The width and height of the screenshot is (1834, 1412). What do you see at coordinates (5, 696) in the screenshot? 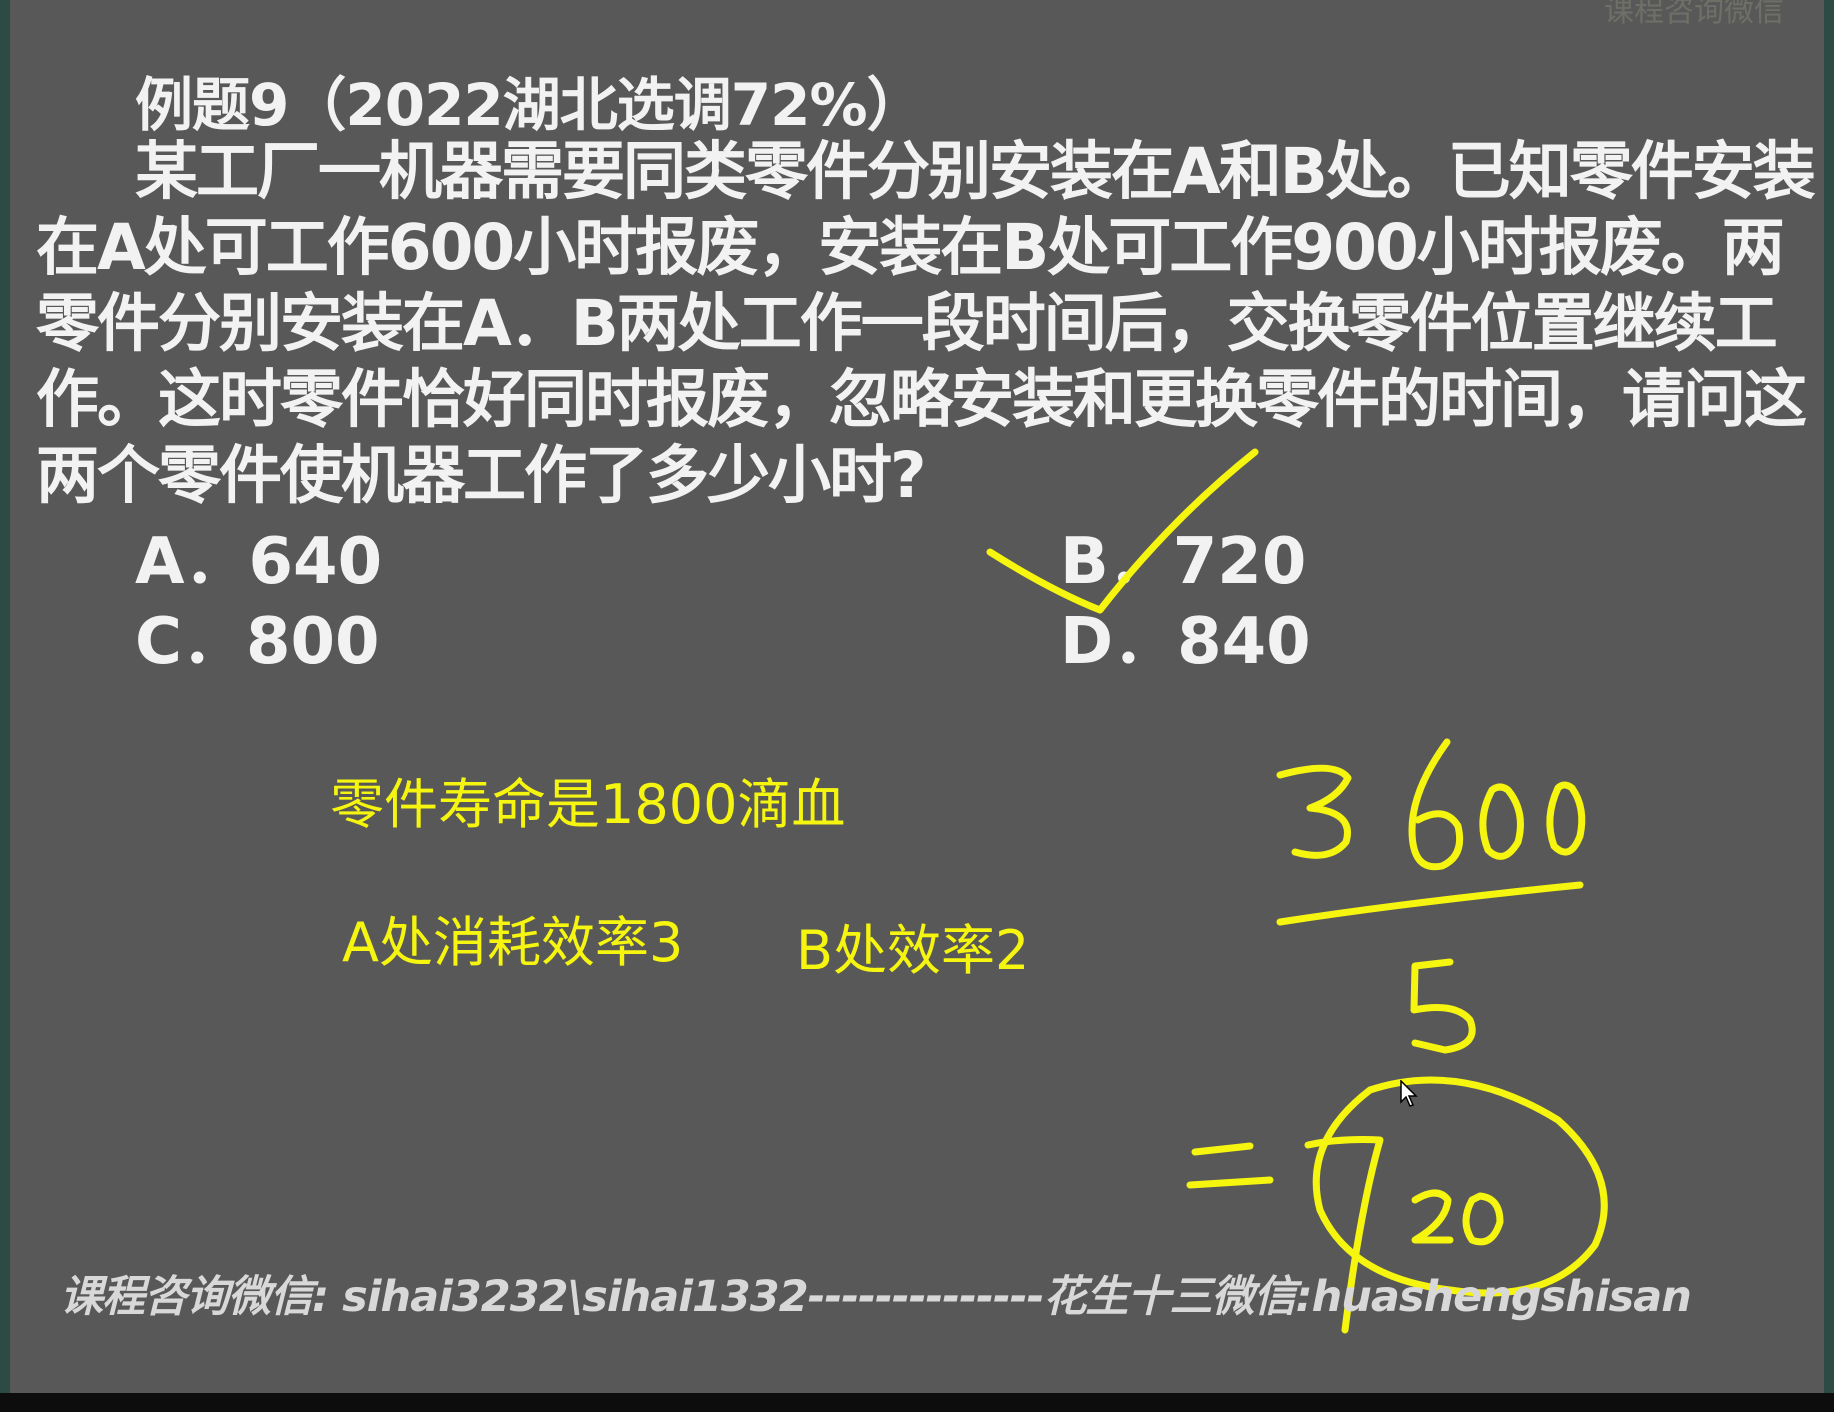
I see `left-border` at bounding box center [5, 696].